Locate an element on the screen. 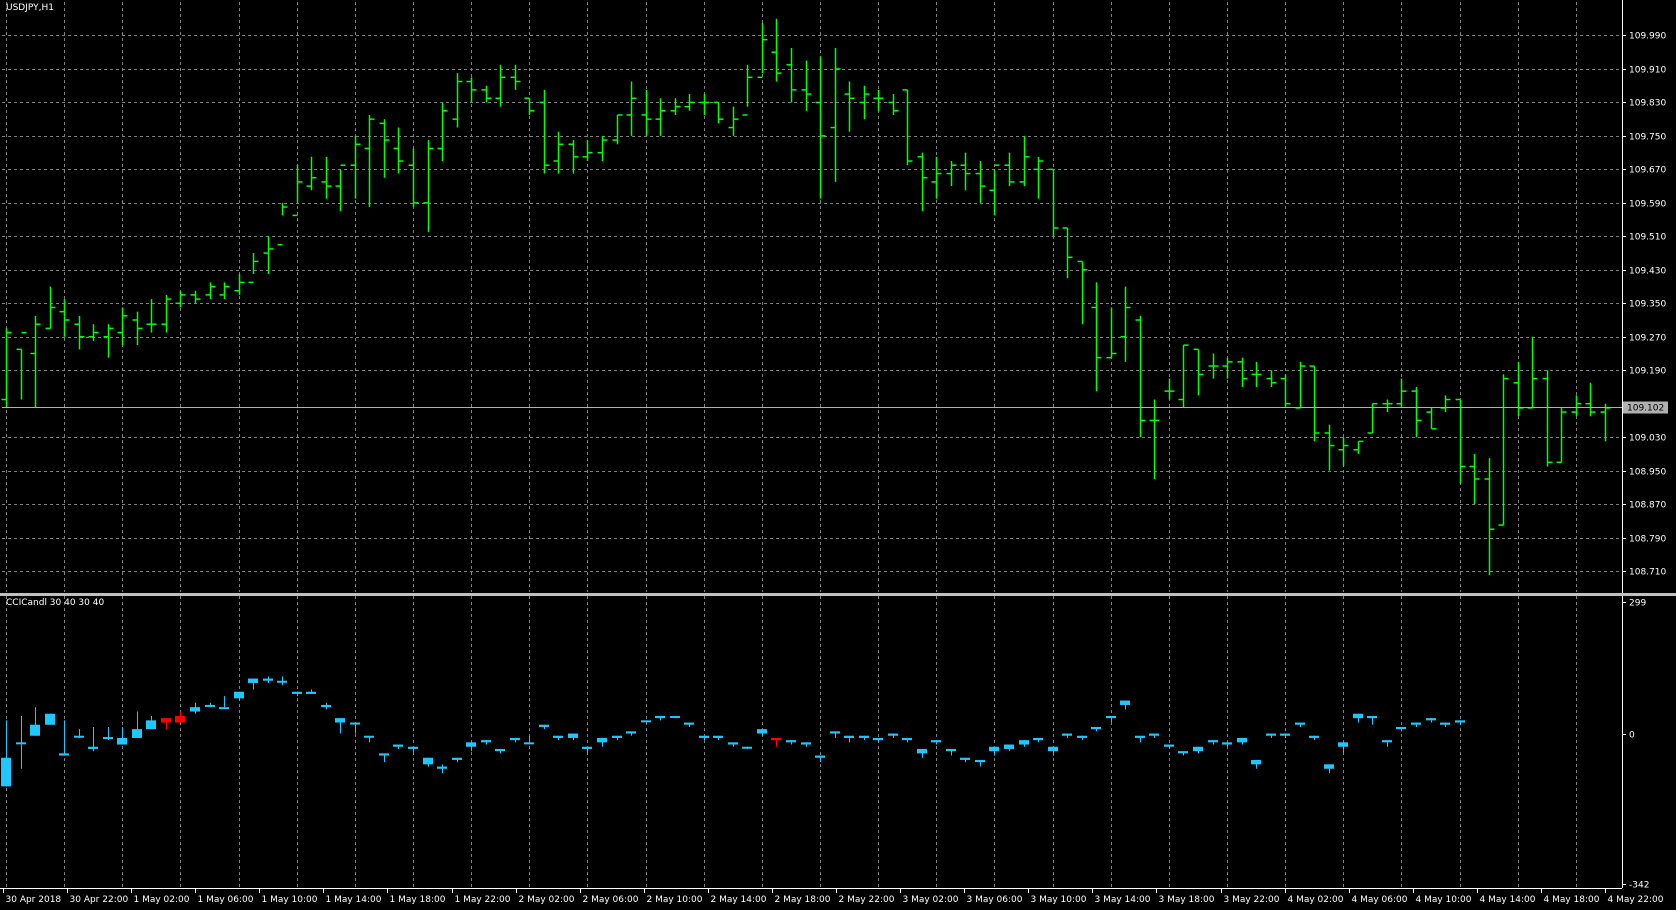 Image resolution: width=1676 pixels, height=910 pixels. time-tick-label: 1 May 22:00 is located at coordinates (483, 900).